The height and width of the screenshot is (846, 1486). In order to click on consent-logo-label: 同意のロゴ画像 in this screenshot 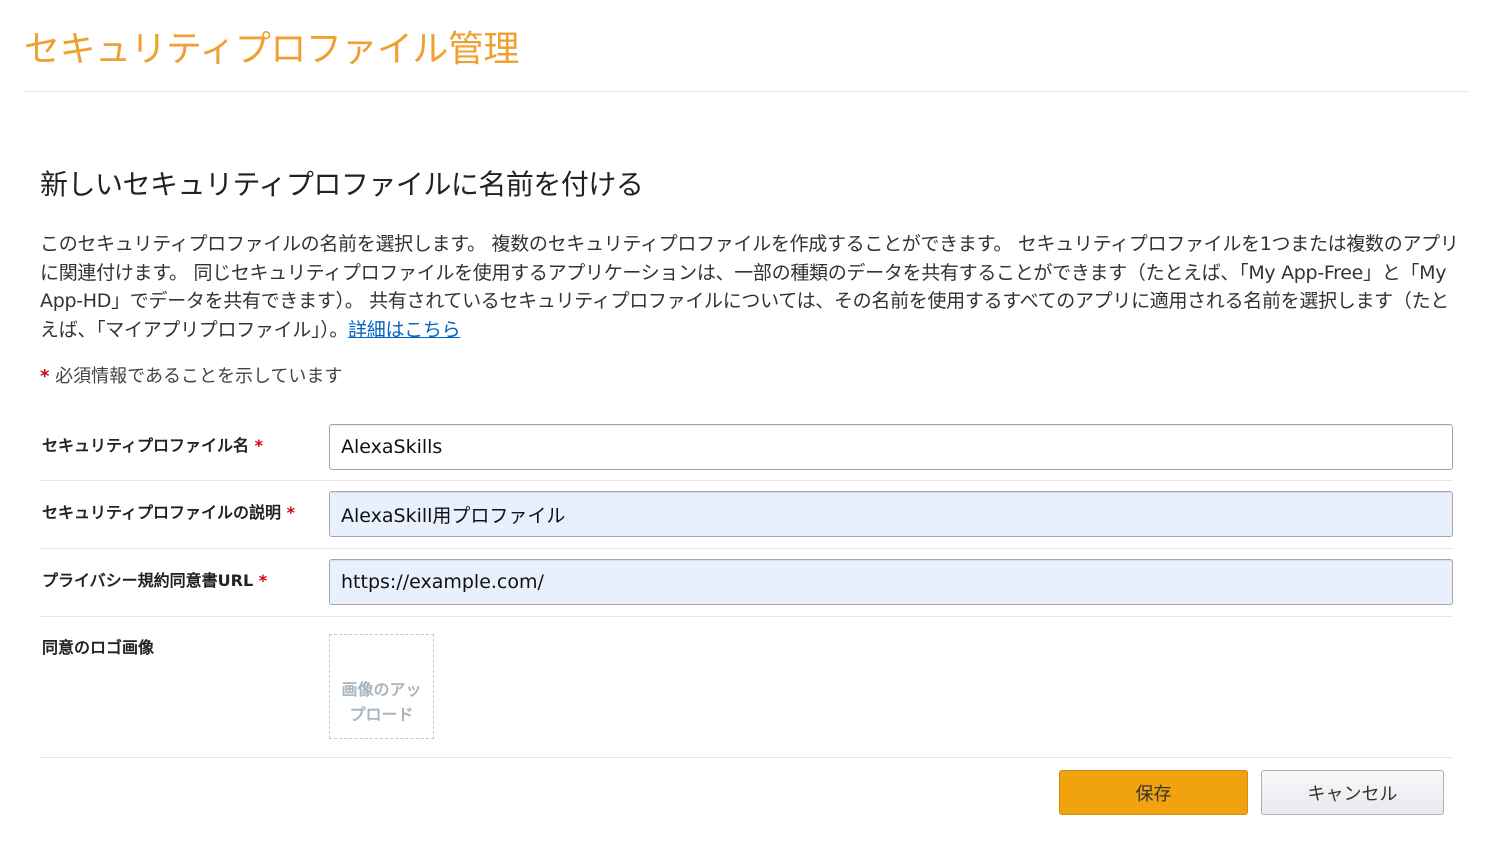, I will do `click(98, 647)`.